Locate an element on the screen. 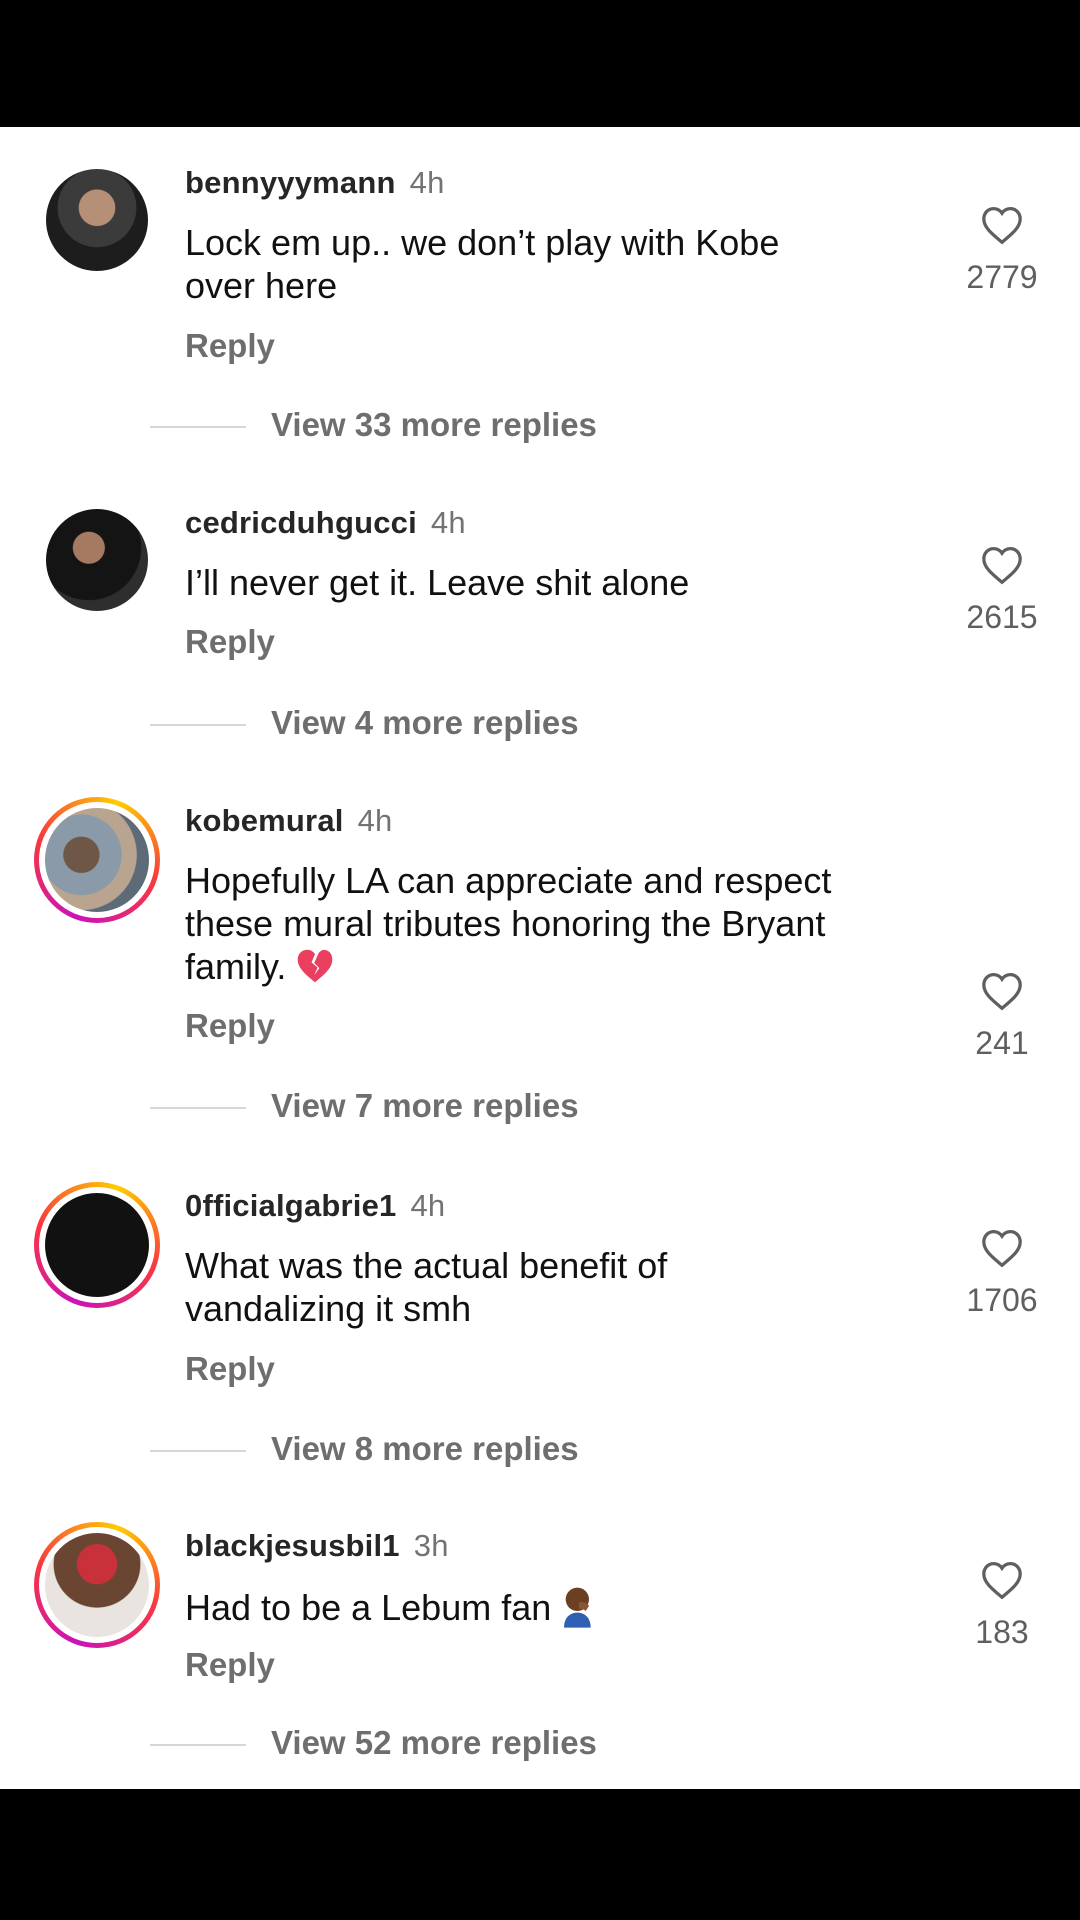 The height and width of the screenshot is (1920, 1080). like-button: 2779 is located at coordinates (1002, 250).